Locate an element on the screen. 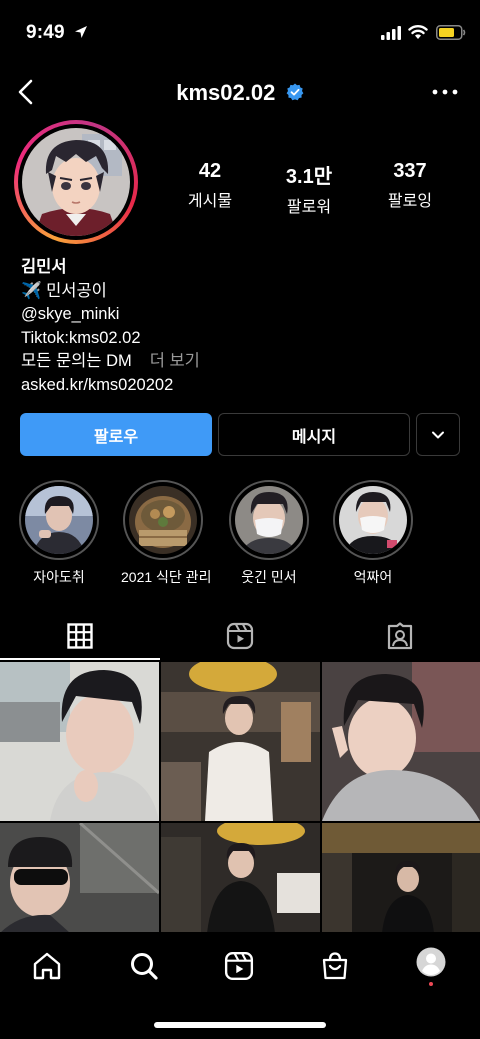 The height and width of the screenshot is (1039, 480). cellular-signal-icon is located at coordinates (391, 33).